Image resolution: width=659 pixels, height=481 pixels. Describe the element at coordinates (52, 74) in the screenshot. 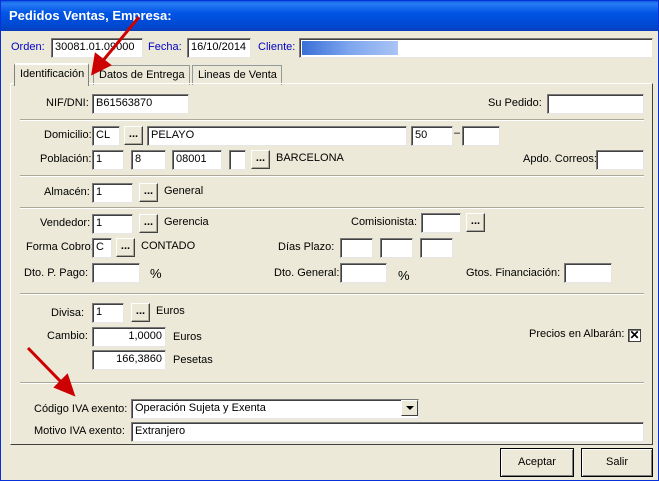

I see `tab-identificacion: Identificación` at that location.